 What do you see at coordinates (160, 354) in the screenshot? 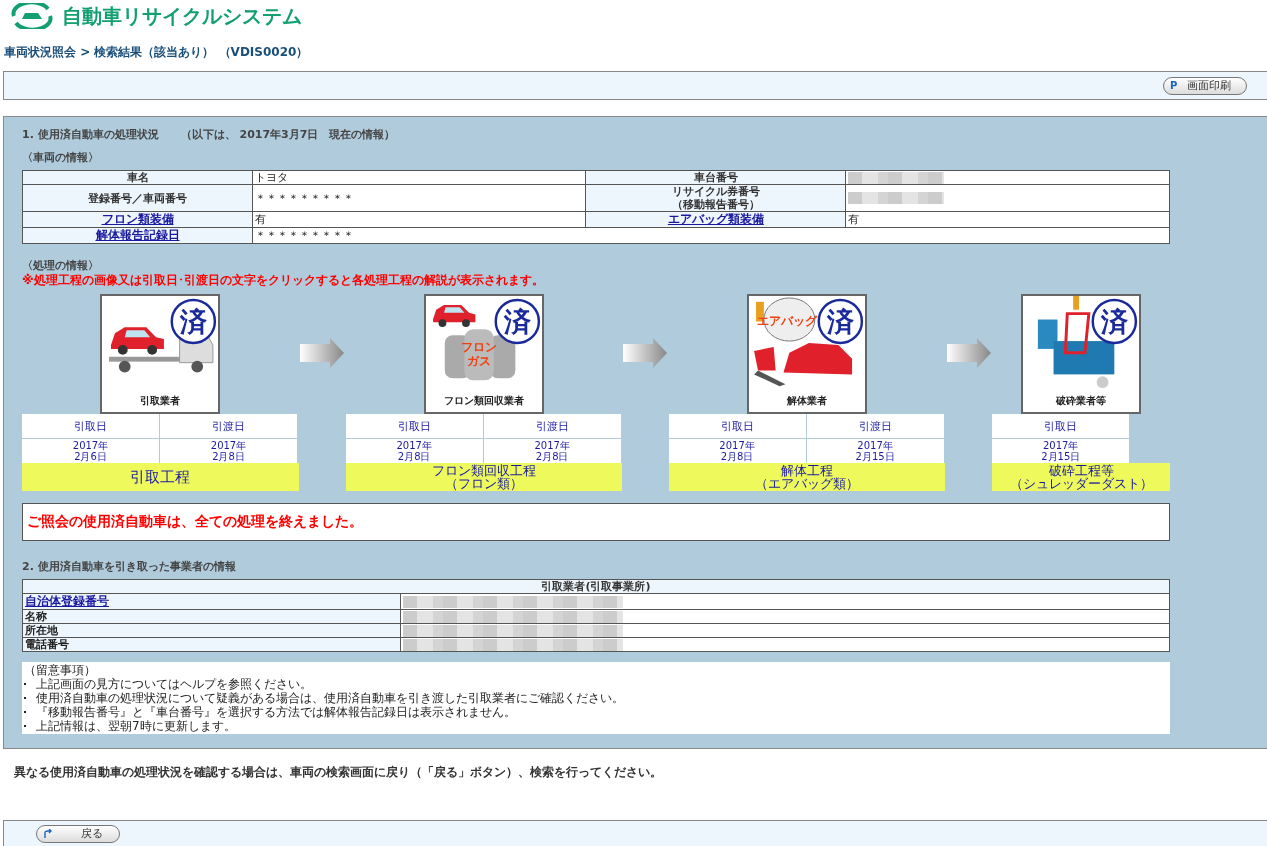
I see `process-image: 済 引取業者` at bounding box center [160, 354].